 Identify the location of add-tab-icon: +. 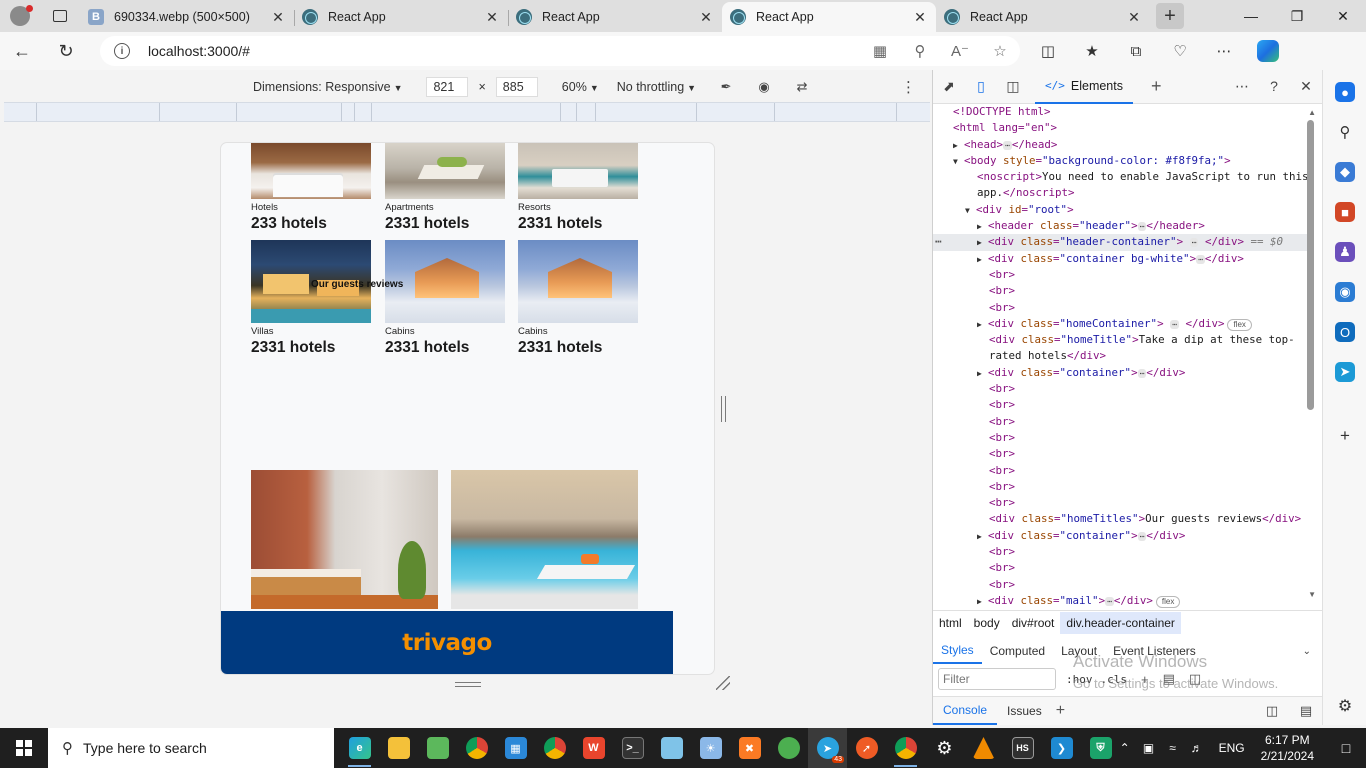
(1156, 86).